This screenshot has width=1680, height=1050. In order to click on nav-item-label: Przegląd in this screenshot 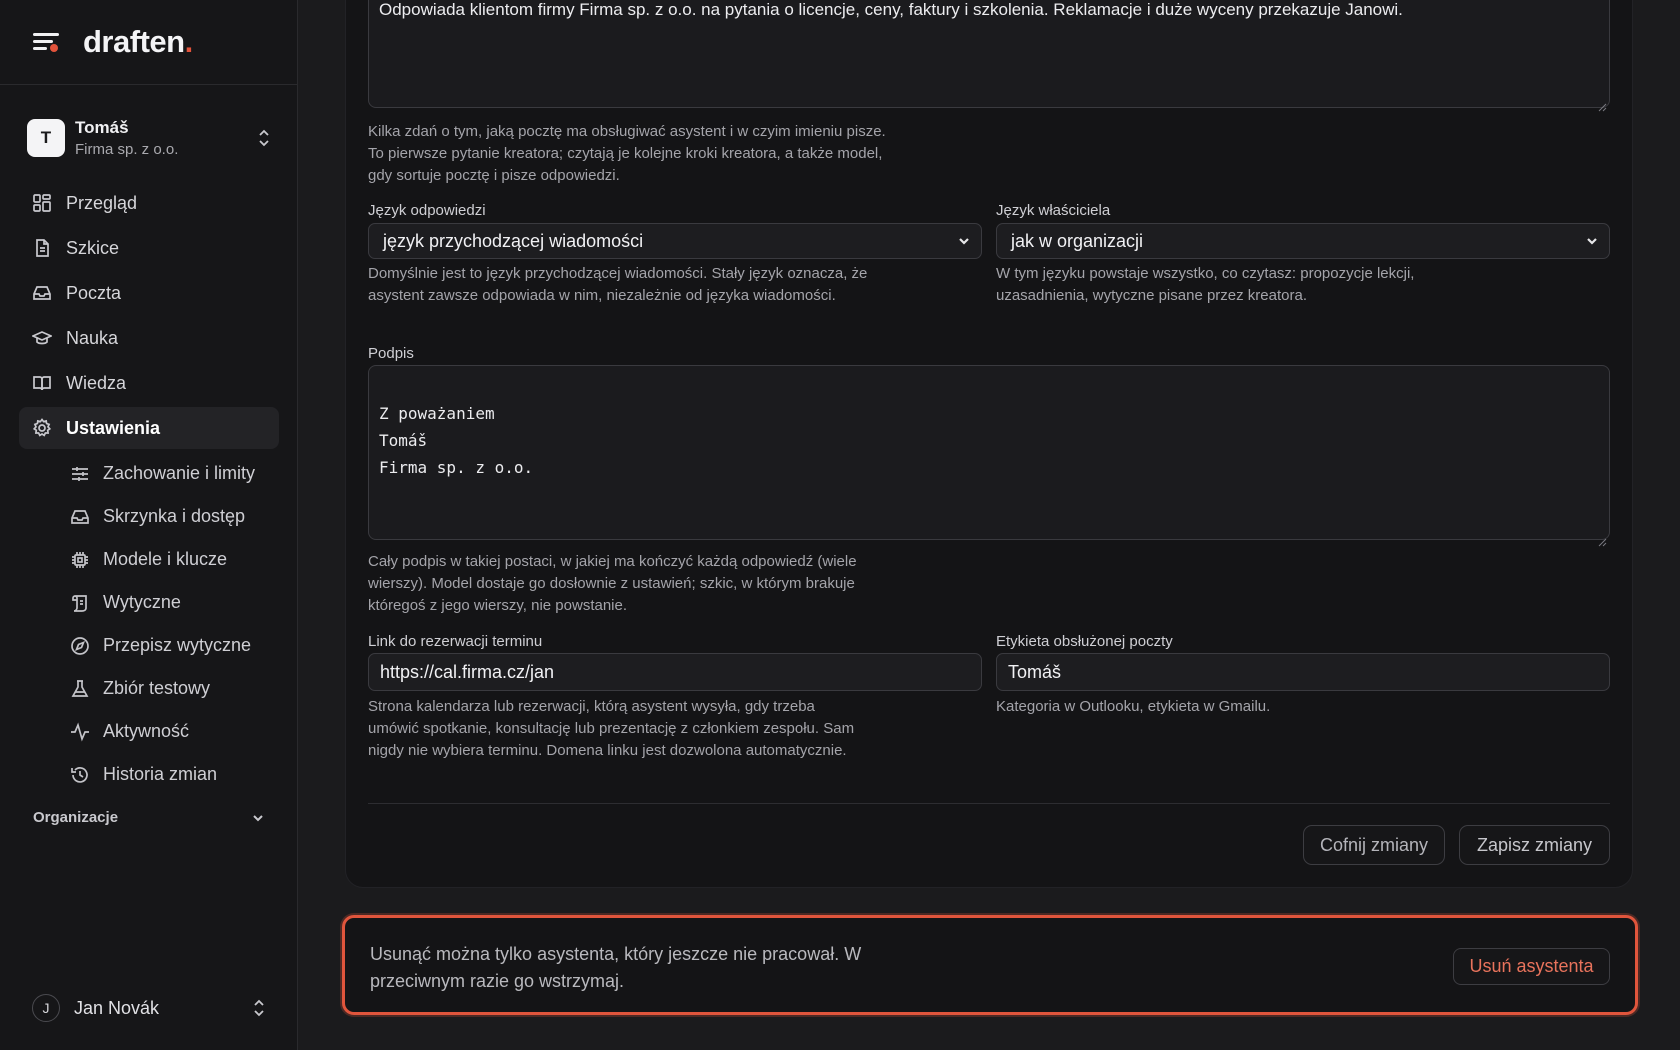, I will do `click(102, 202)`.